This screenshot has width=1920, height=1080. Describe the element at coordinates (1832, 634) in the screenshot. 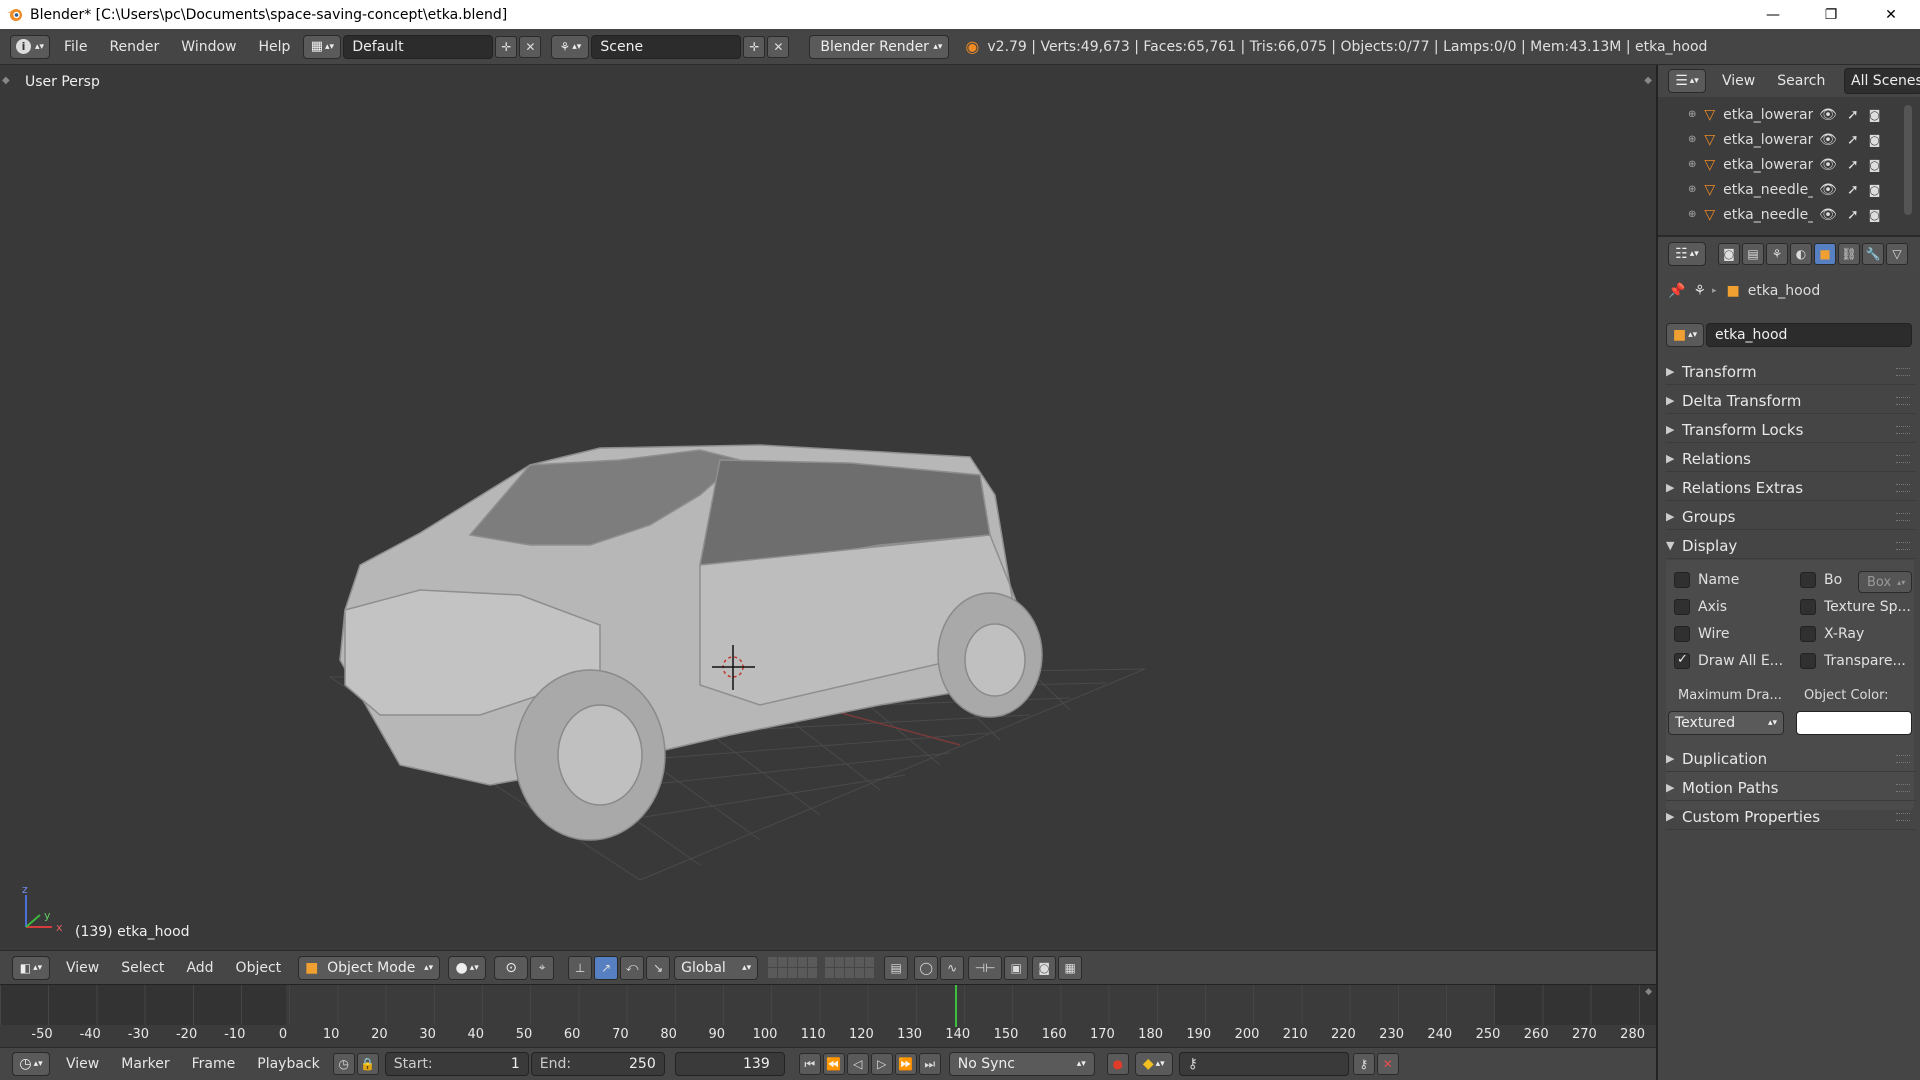

I see `xray-checkbox: X-Ray` at that location.